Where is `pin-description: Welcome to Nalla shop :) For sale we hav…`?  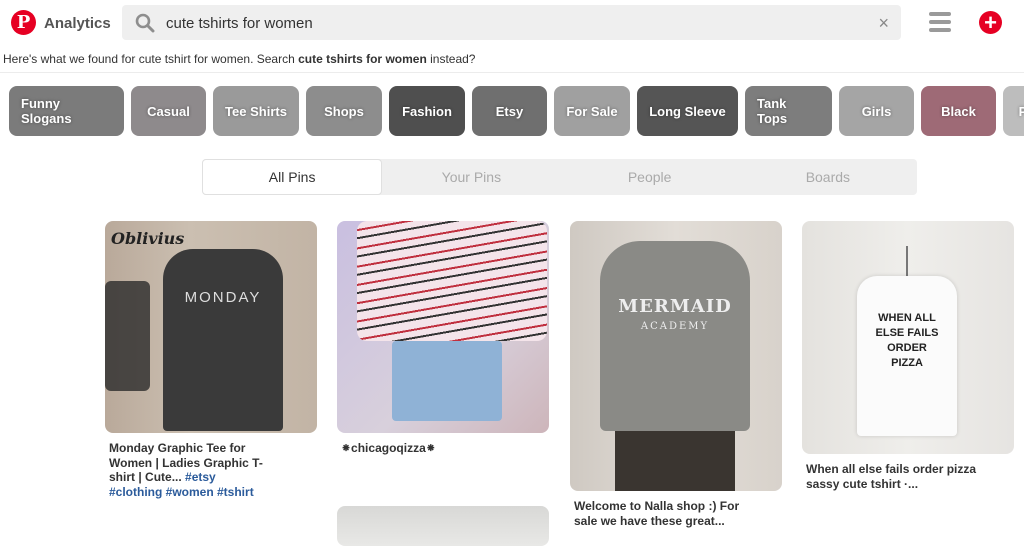 pin-description: Welcome to Nalla shop :) For sale we hav… is located at coordinates (657, 513).